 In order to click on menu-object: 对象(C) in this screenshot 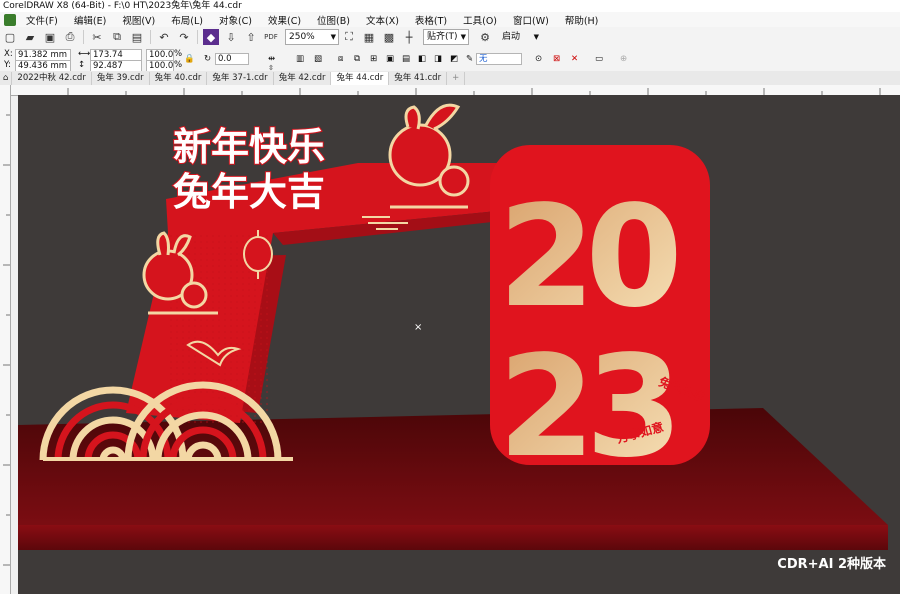, I will do `click(235, 20)`.